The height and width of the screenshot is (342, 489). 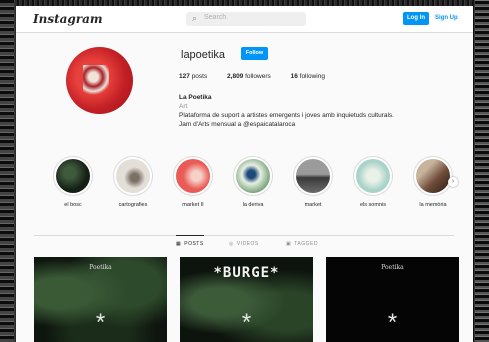 I want to click on search-placeholder: Search, so click(x=215, y=17).